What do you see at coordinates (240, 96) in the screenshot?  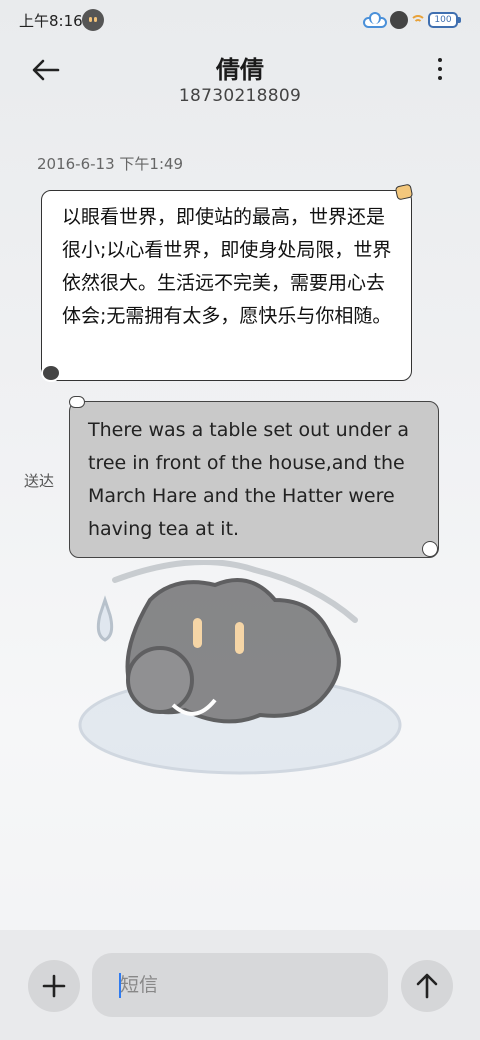 I see `contact-number: 18730218809` at bounding box center [240, 96].